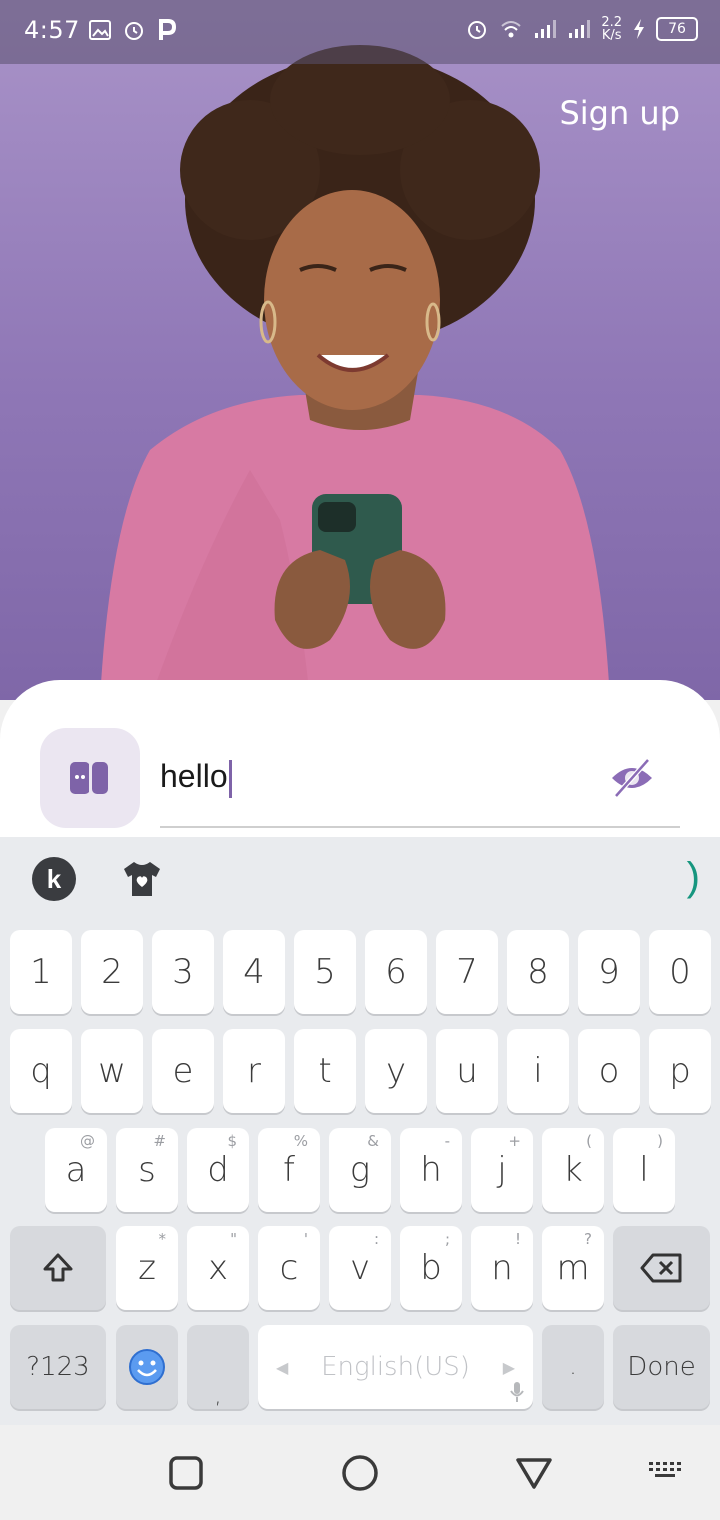 Image resolution: width=720 pixels, height=1520 pixels. I want to click on key-d-label: d, so click(218, 1170).